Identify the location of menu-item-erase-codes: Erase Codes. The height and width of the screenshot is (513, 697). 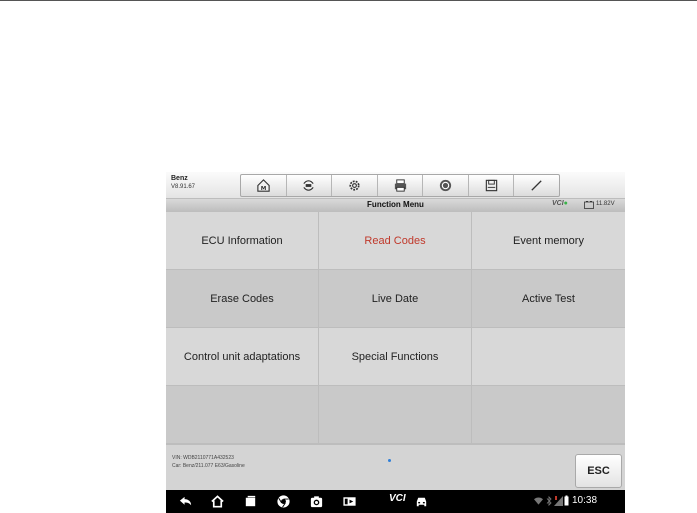
(242, 299).